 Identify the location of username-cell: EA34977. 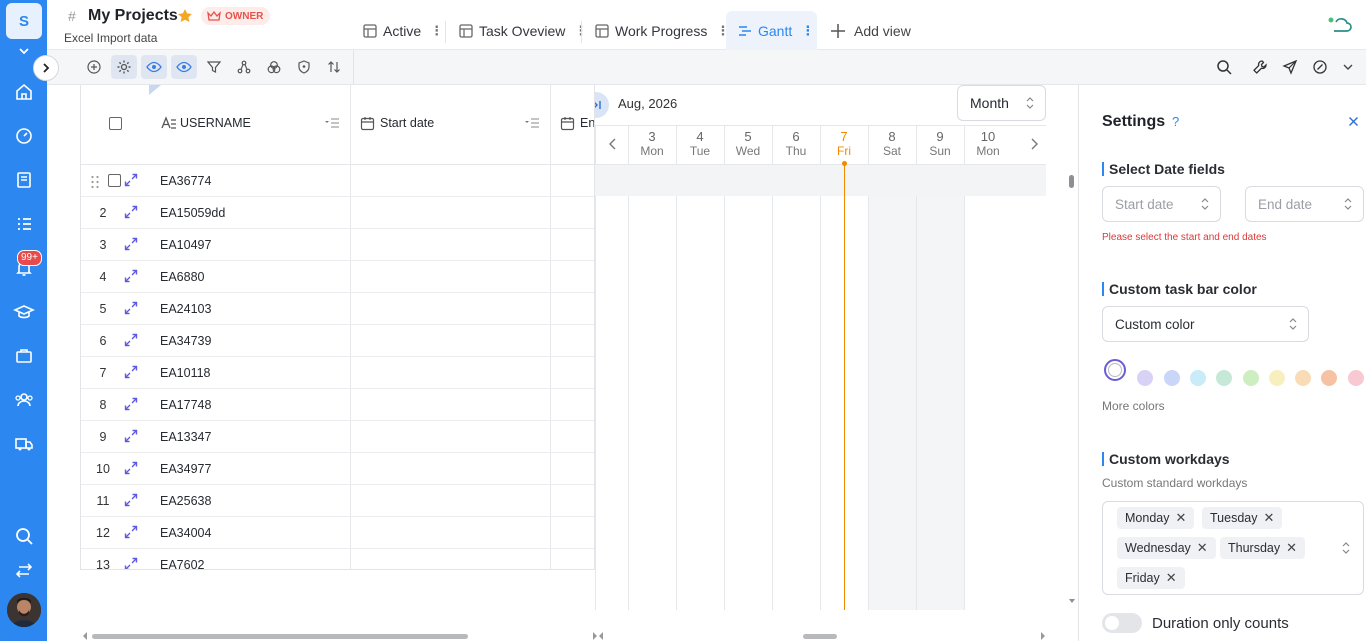
(185, 469).